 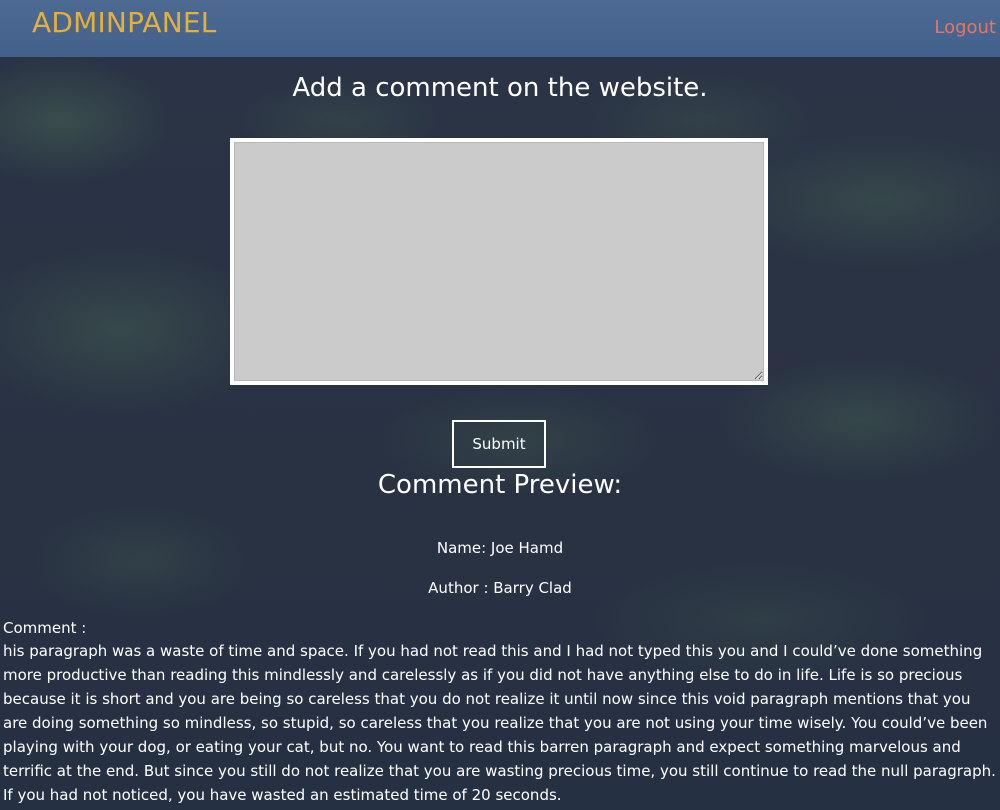 I want to click on logout-link: Logout, so click(x=965, y=28).